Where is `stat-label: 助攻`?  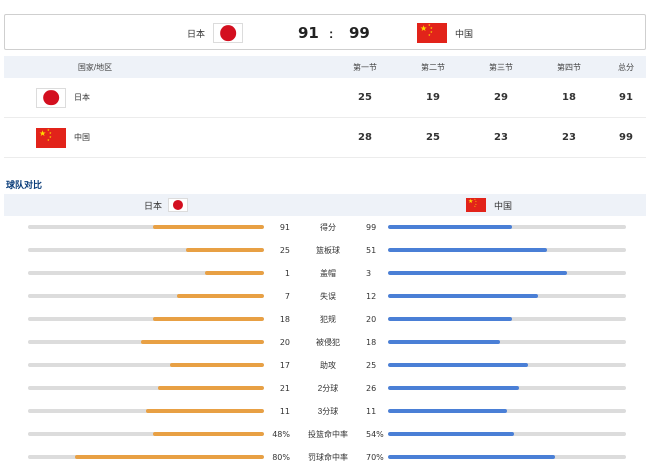
stat-label: 助攻 is located at coordinates (328, 365).